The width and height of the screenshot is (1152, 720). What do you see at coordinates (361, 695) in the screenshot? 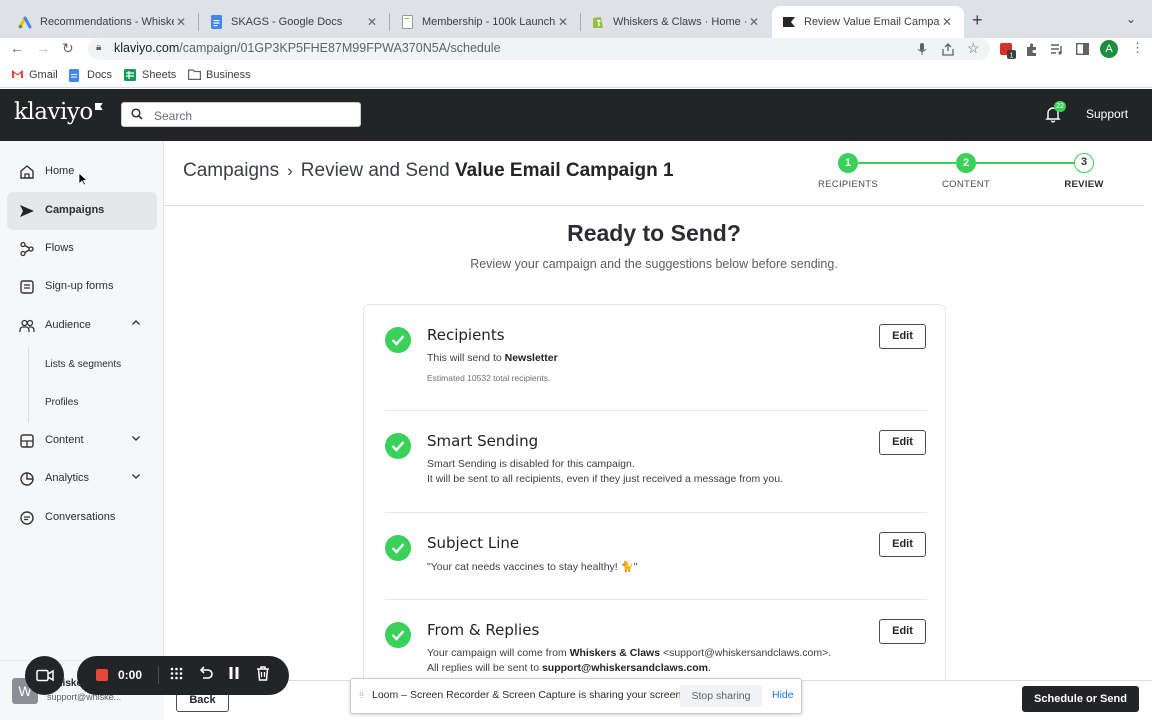
I see `drag-handle-icon: ⁞⁞` at bounding box center [361, 695].